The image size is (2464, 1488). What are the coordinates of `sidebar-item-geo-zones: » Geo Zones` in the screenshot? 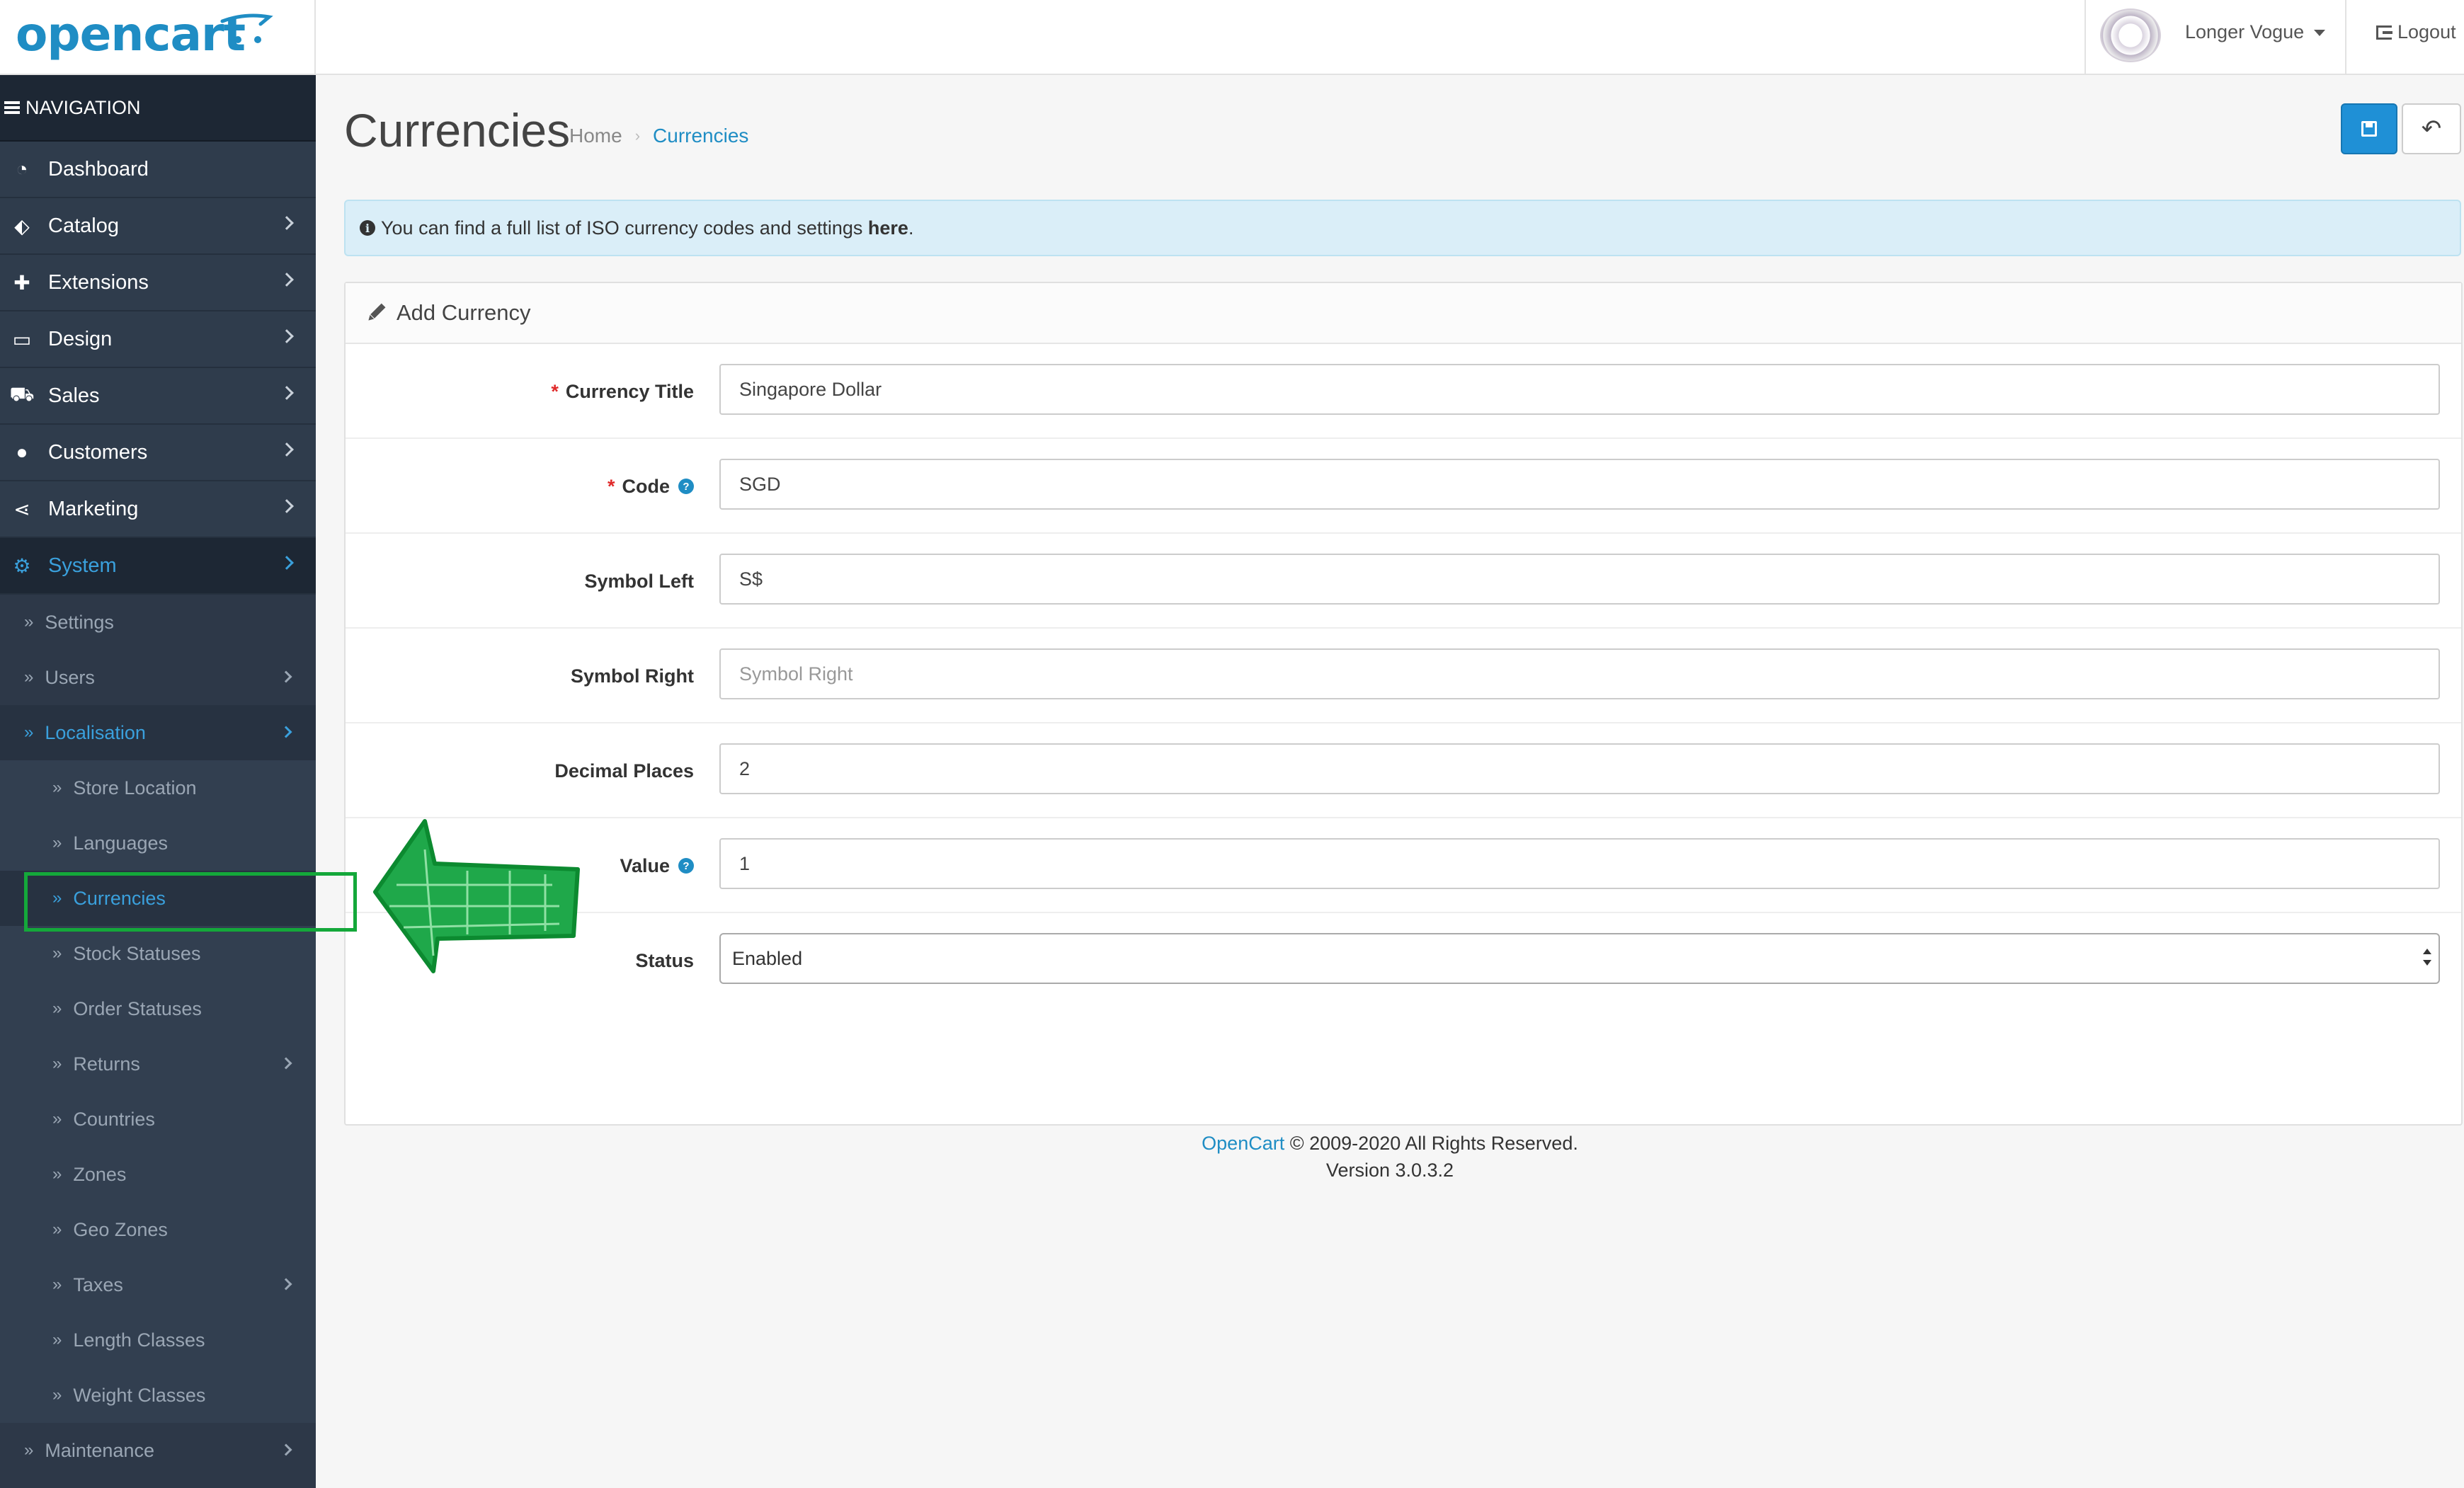 It's located at (158, 1229).